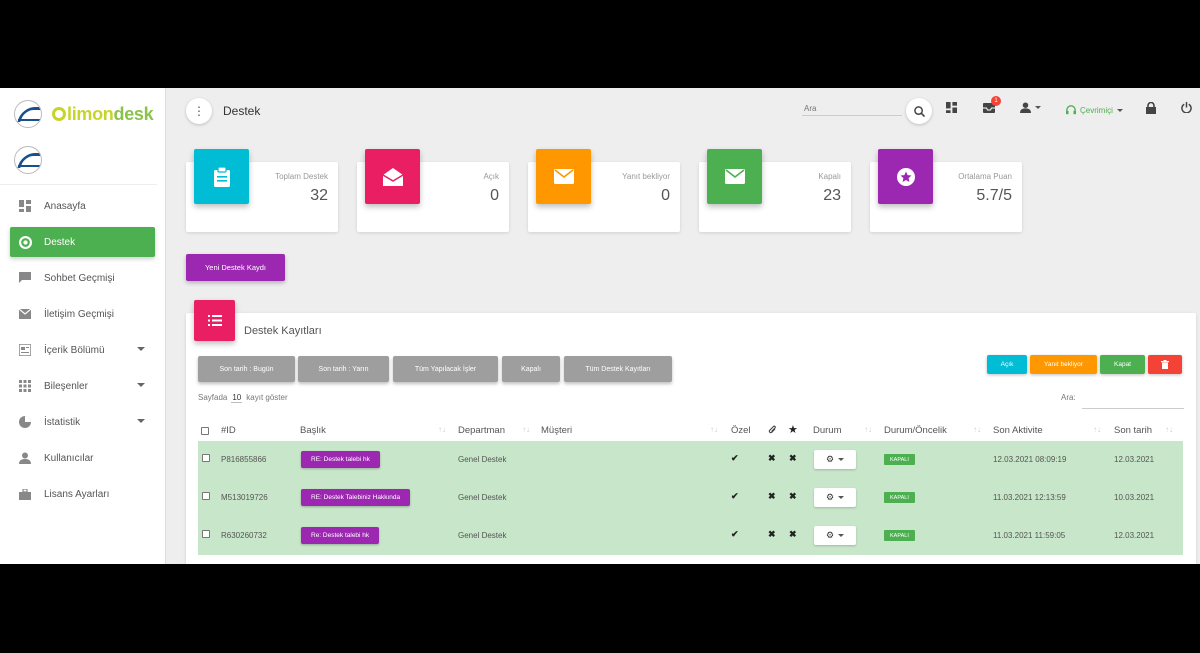  What do you see at coordinates (60, 242) in the screenshot?
I see `sidebar-item-label: Destek` at bounding box center [60, 242].